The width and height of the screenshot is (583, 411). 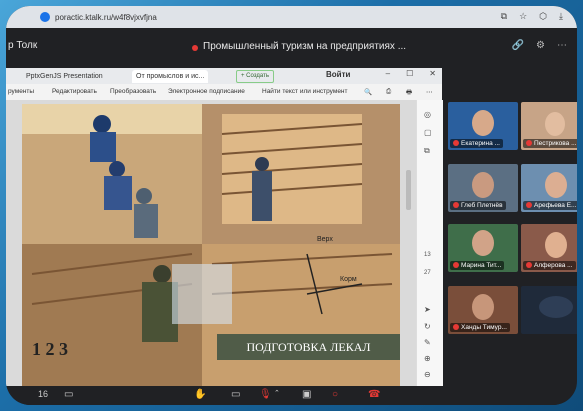 I want to click on tab-pptx: PptxGenJS Presentation, so click(x=64, y=76).